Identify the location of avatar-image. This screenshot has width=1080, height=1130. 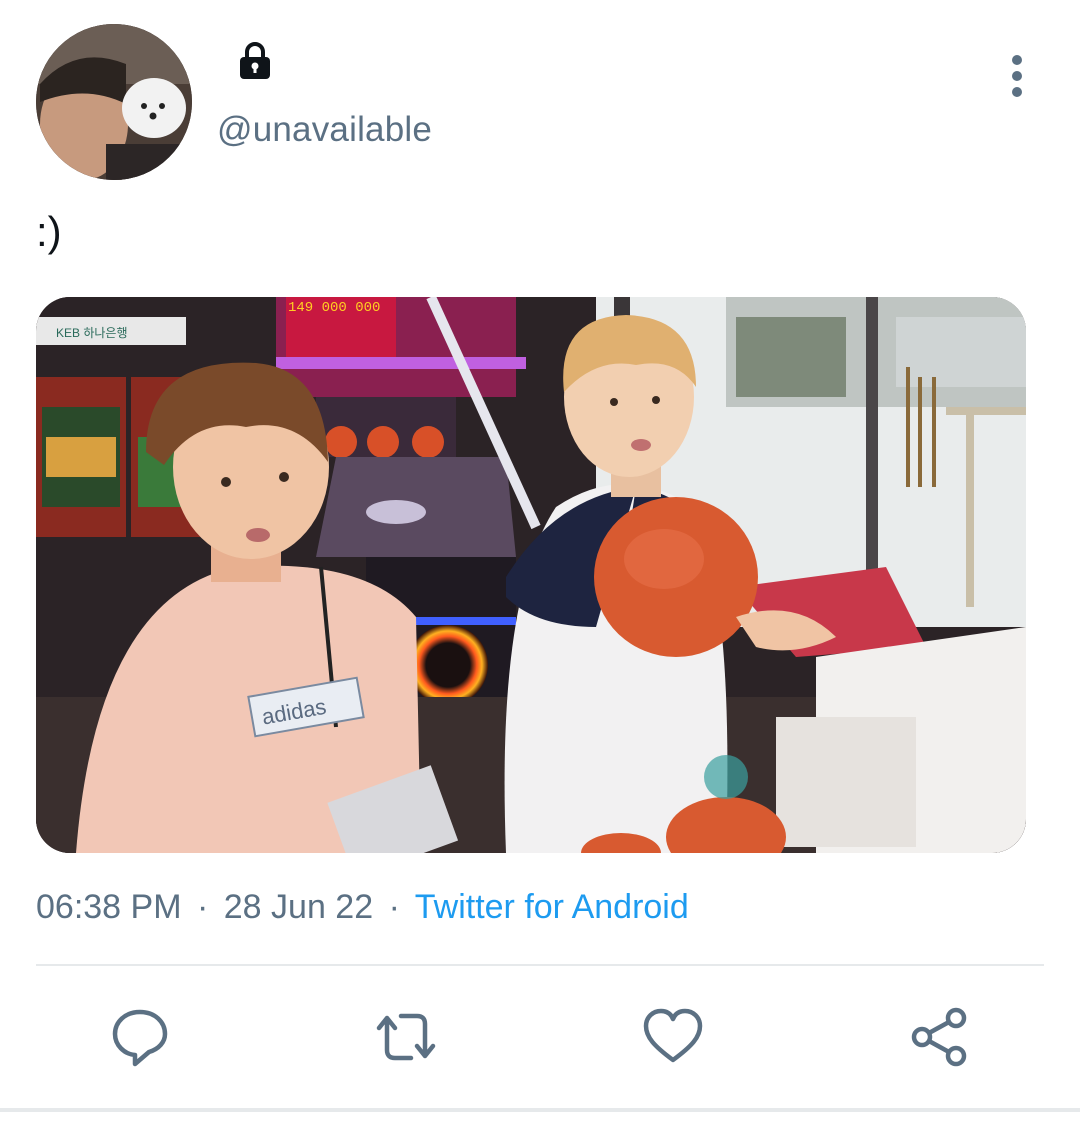
(114, 102).